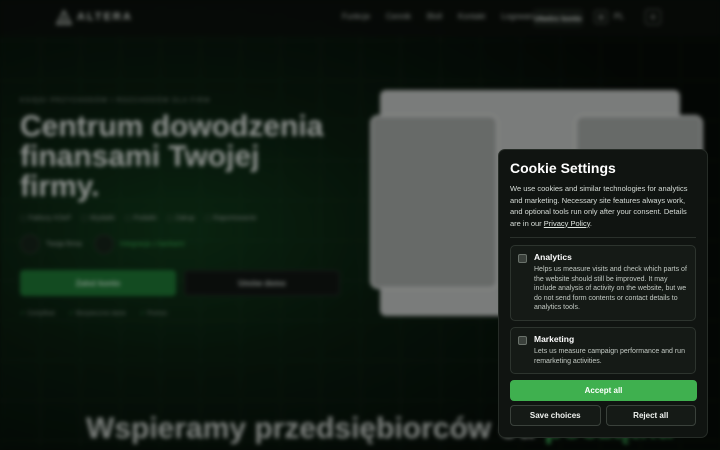 This screenshot has width=720, height=450. I want to click on analytics-option-title: Analytics, so click(553, 257).